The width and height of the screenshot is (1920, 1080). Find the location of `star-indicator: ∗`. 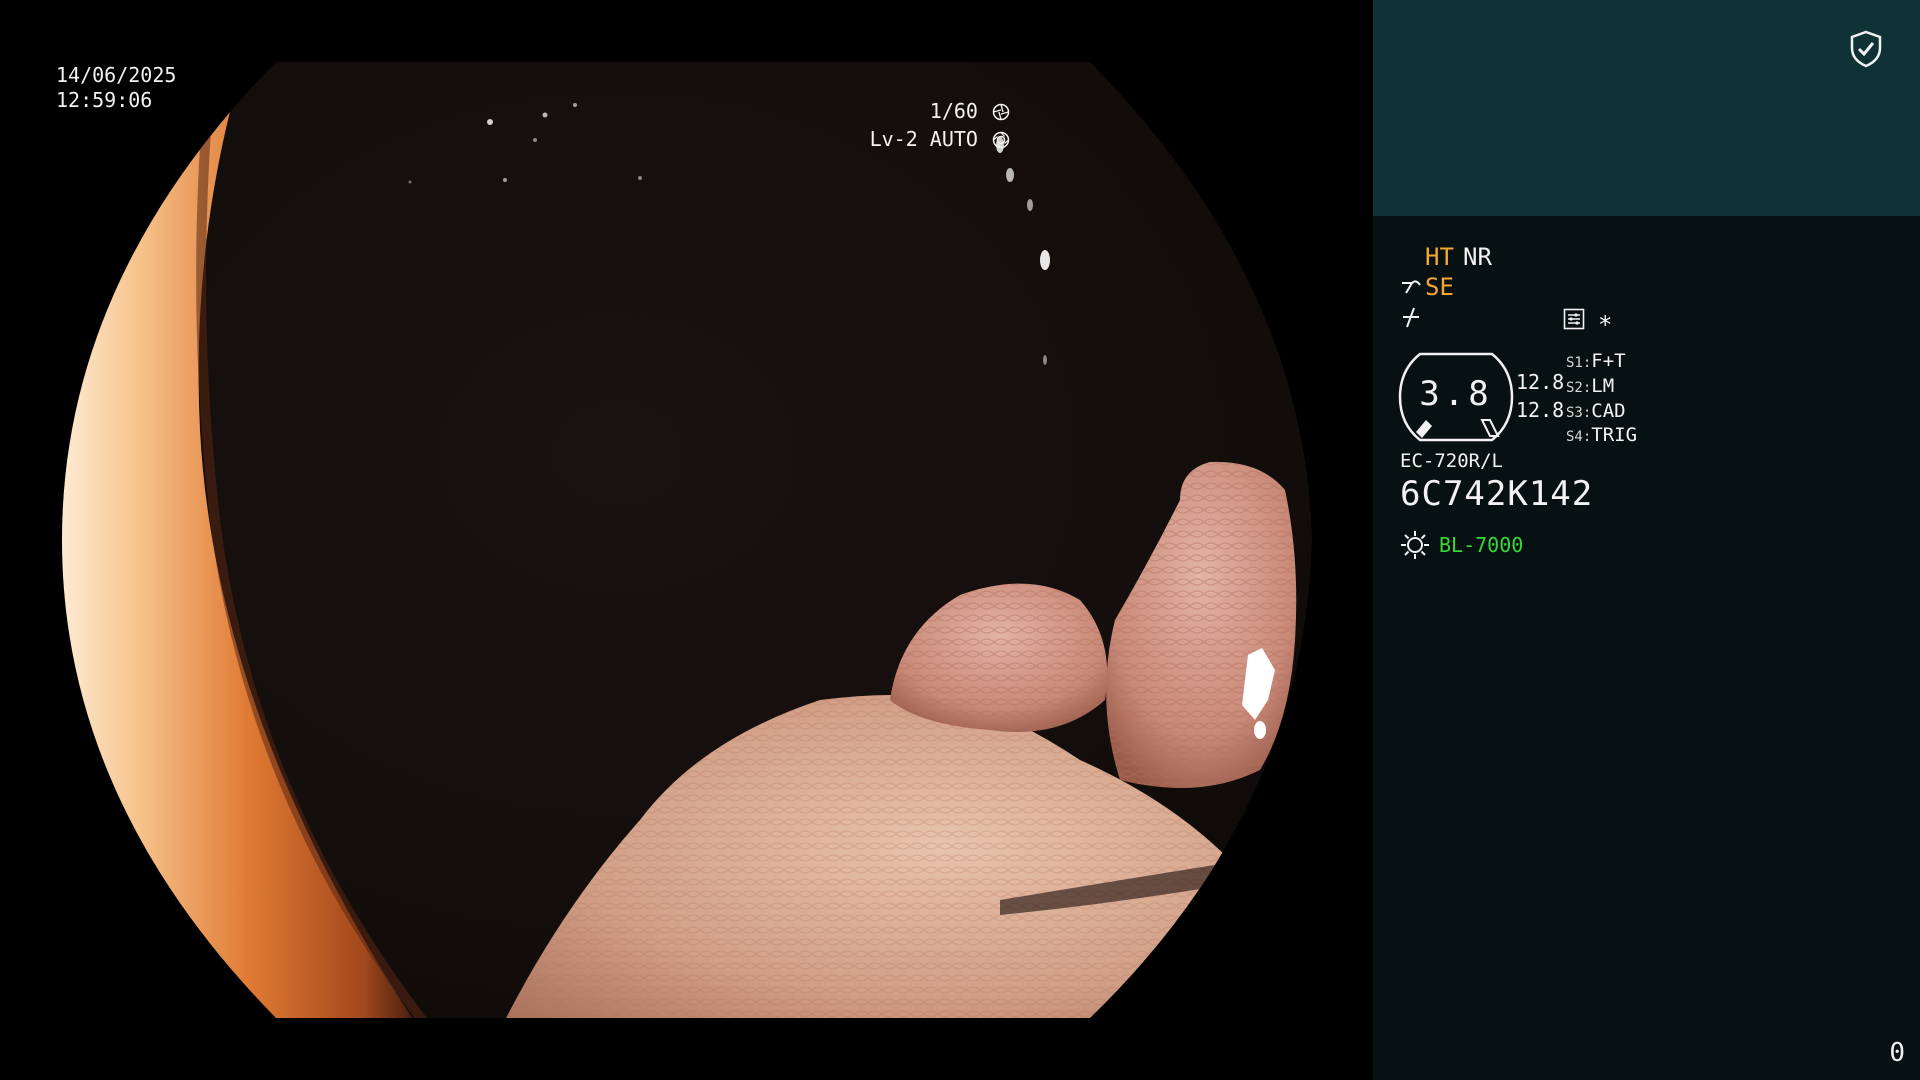

star-indicator: ∗ is located at coordinates (1605, 320).